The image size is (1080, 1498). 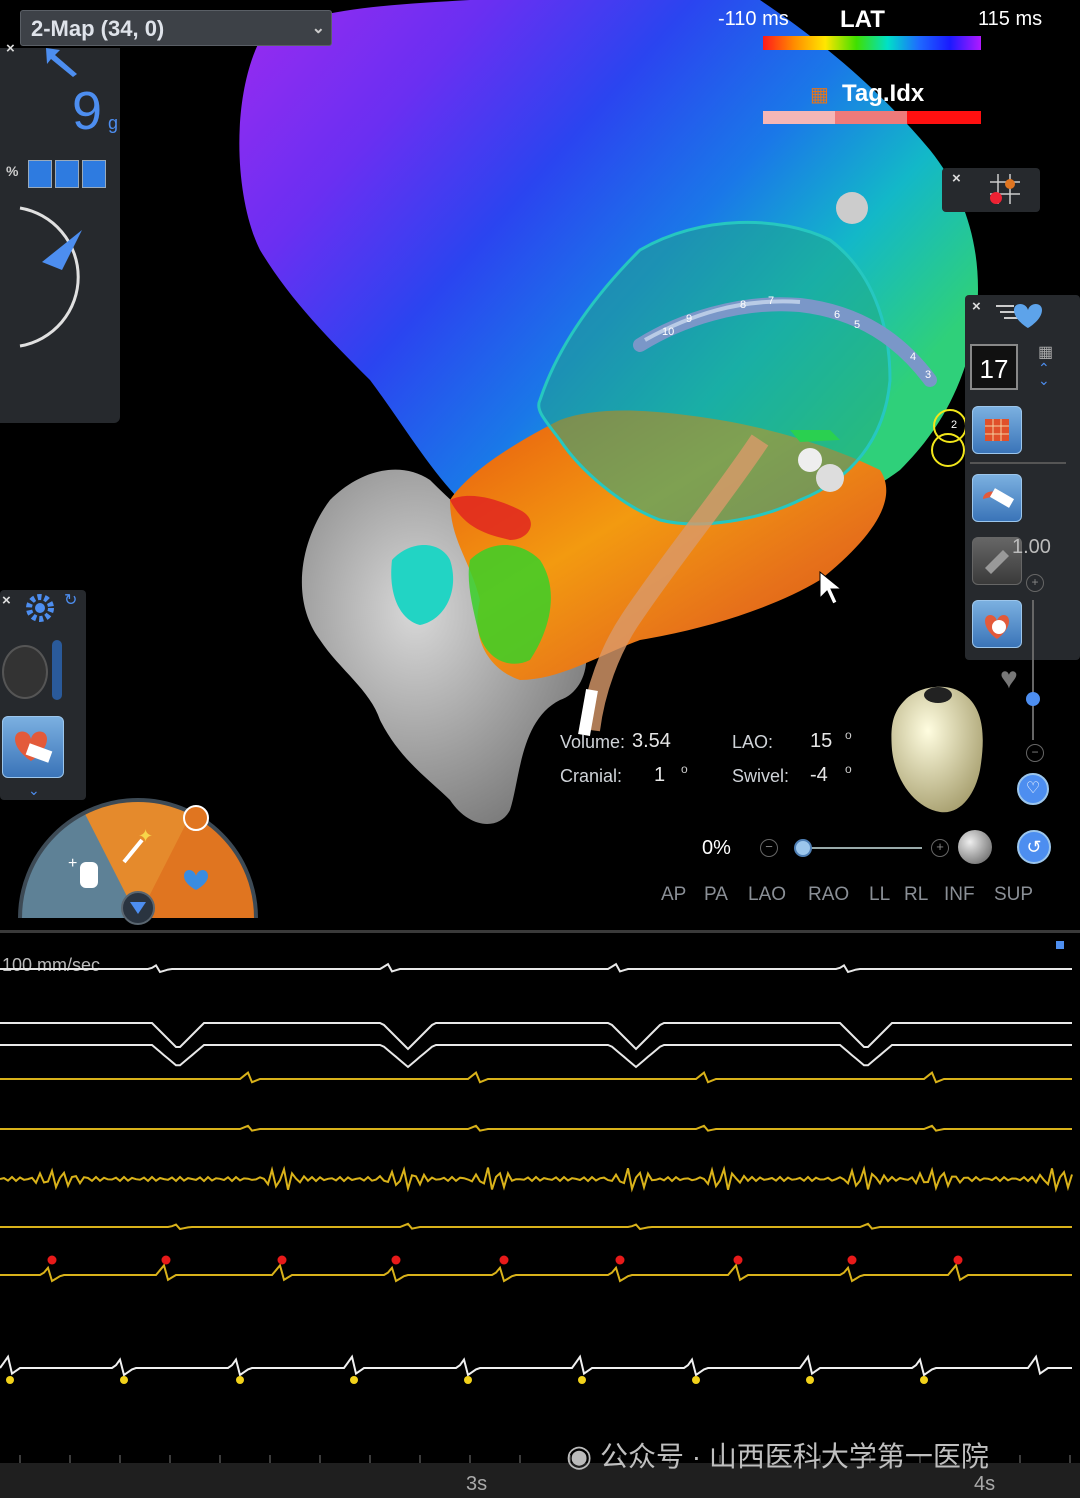 What do you see at coordinates (959, 895) in the screenshot?
I see `view-button-inf: INF` at bounding box center [959, 895].